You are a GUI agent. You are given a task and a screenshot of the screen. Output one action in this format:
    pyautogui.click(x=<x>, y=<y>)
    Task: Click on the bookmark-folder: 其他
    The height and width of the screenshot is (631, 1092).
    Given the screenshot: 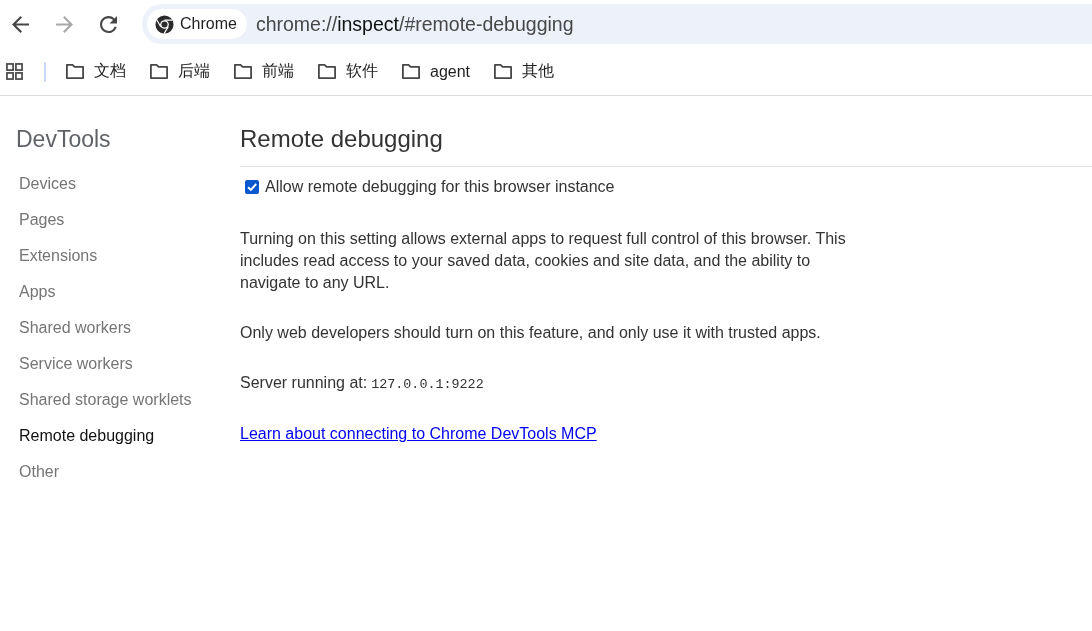 What is the action you would take?
    pyautogui.click(x=524, y=71)
    